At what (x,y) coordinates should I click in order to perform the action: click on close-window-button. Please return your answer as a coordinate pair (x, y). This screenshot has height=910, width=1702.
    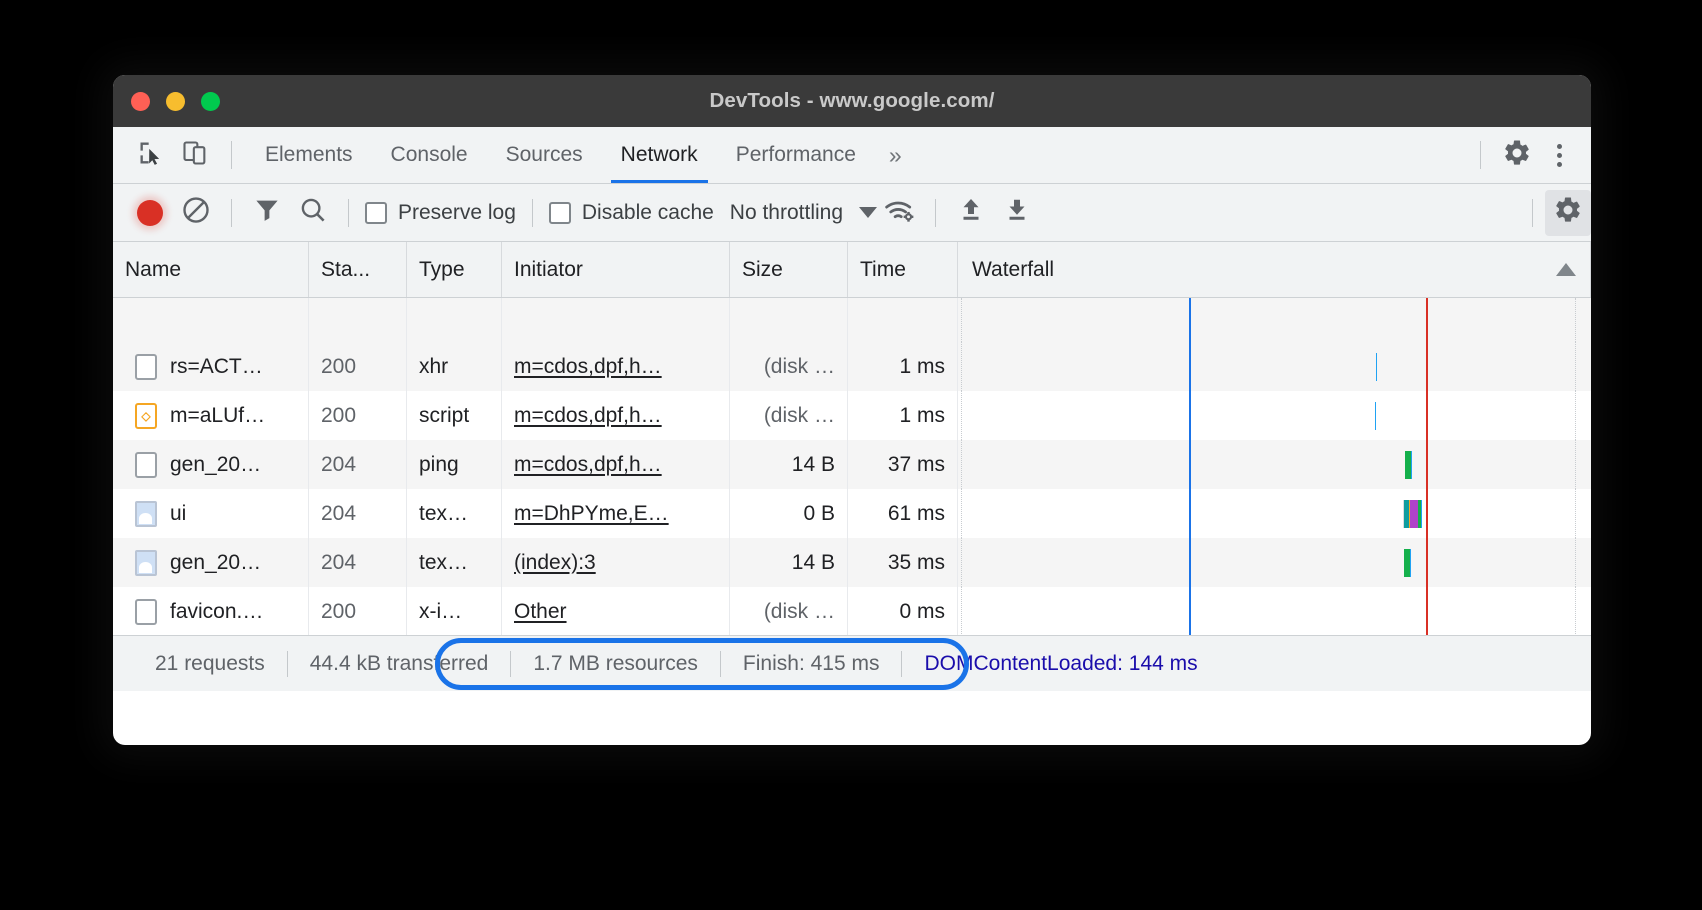
    Looking at the image, I should click on (140, 101).